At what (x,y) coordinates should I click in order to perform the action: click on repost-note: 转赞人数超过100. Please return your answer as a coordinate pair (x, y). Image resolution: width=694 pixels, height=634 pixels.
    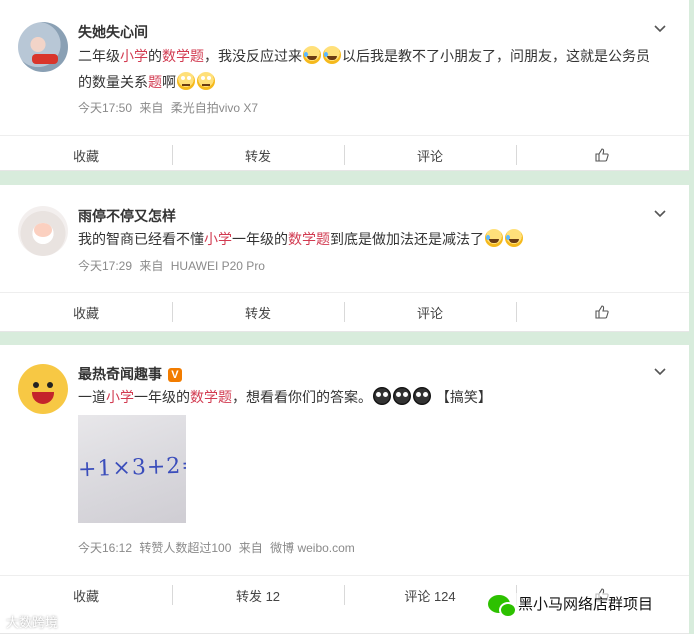
    Looking at the image, I should click on (185, 548).